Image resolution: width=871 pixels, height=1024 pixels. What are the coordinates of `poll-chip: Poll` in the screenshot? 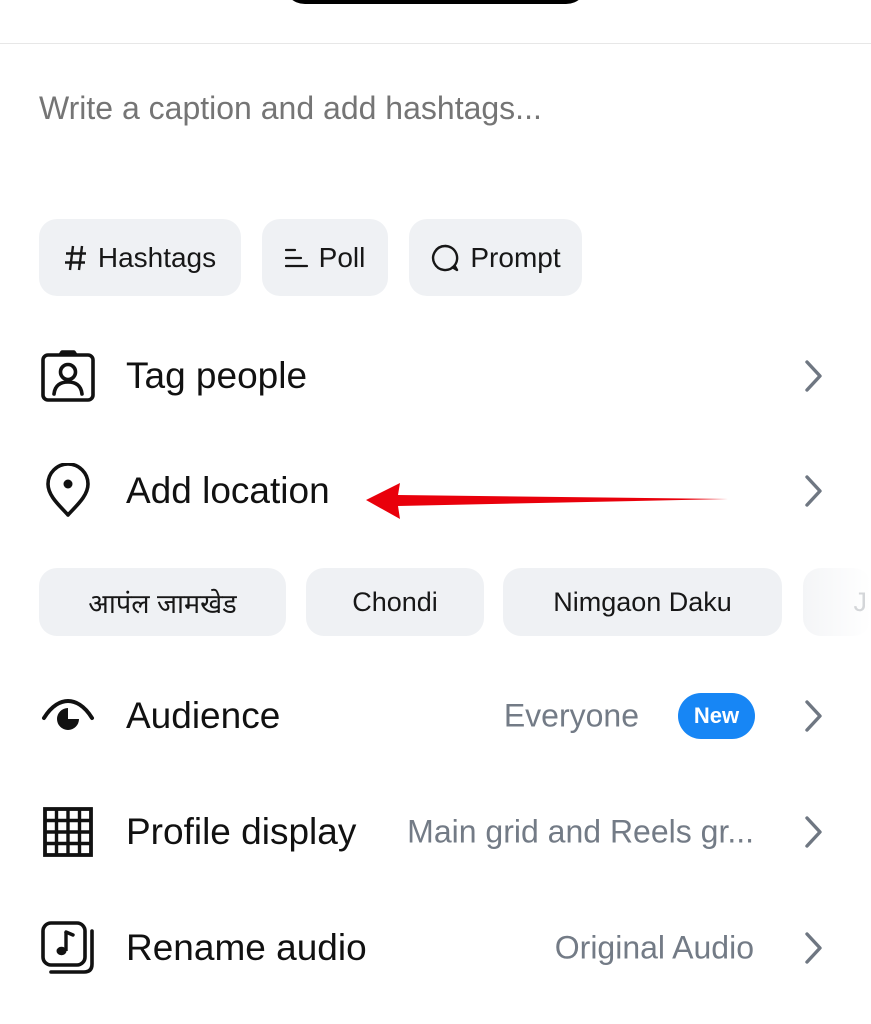 It's located at (325, 257).